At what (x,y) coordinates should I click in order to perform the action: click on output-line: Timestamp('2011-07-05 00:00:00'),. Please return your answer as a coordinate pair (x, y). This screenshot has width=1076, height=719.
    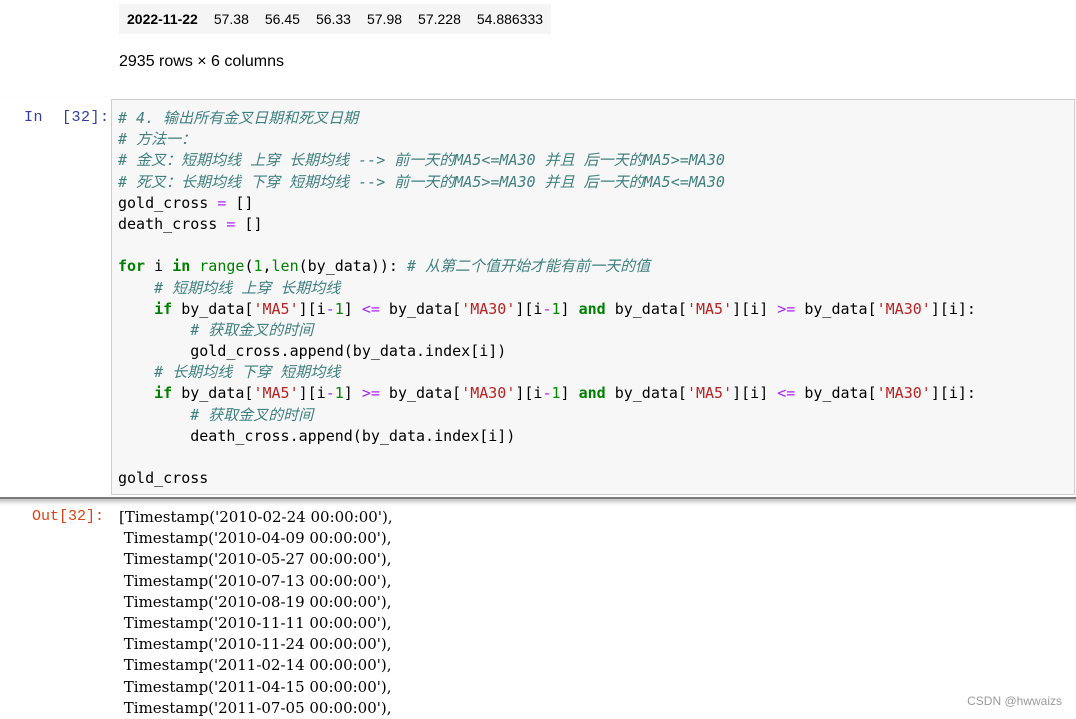
    Looking at the image, I should click on (255, 707).